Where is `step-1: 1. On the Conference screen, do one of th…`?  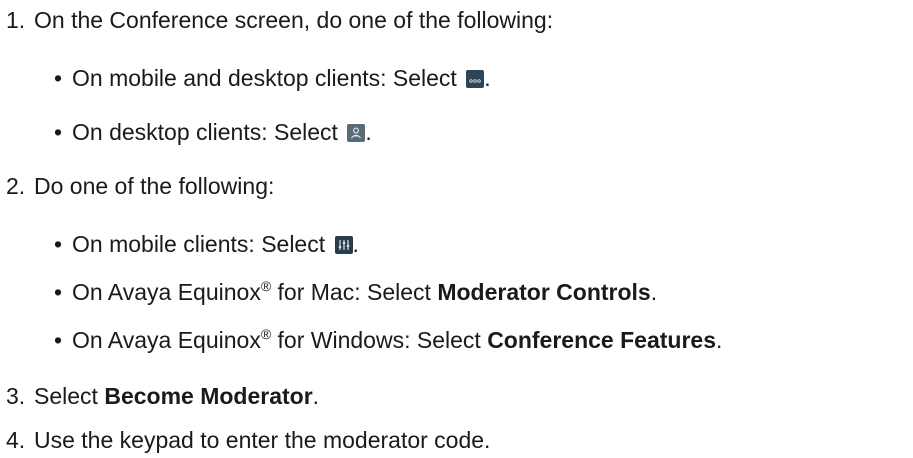 step-1: 1. On the Conference screen, do one of th… is located at coordinates (279, 20).